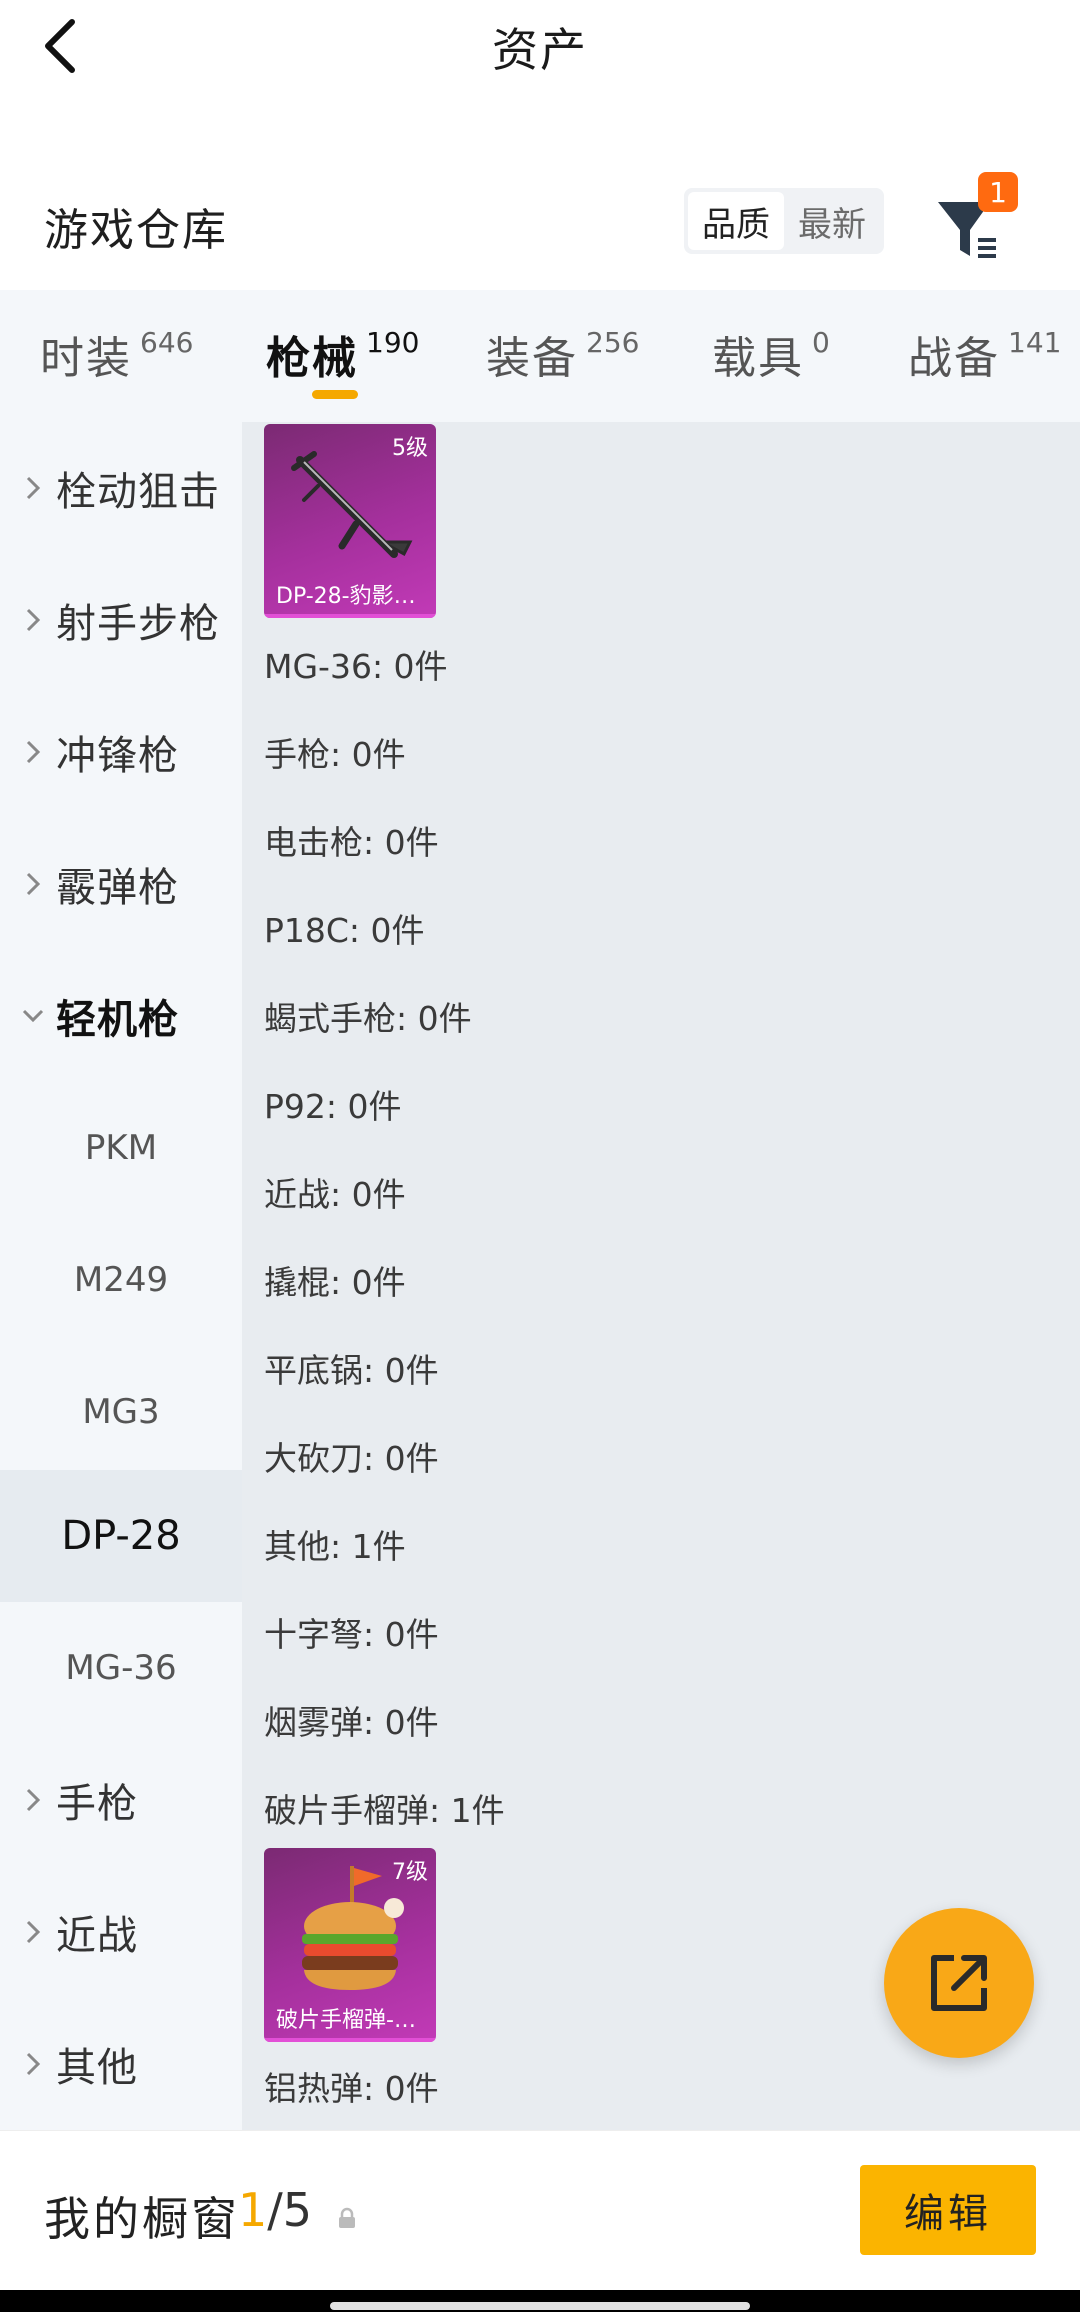  I want to click on sidebar-item-label: 其他, so click(97, 2068).